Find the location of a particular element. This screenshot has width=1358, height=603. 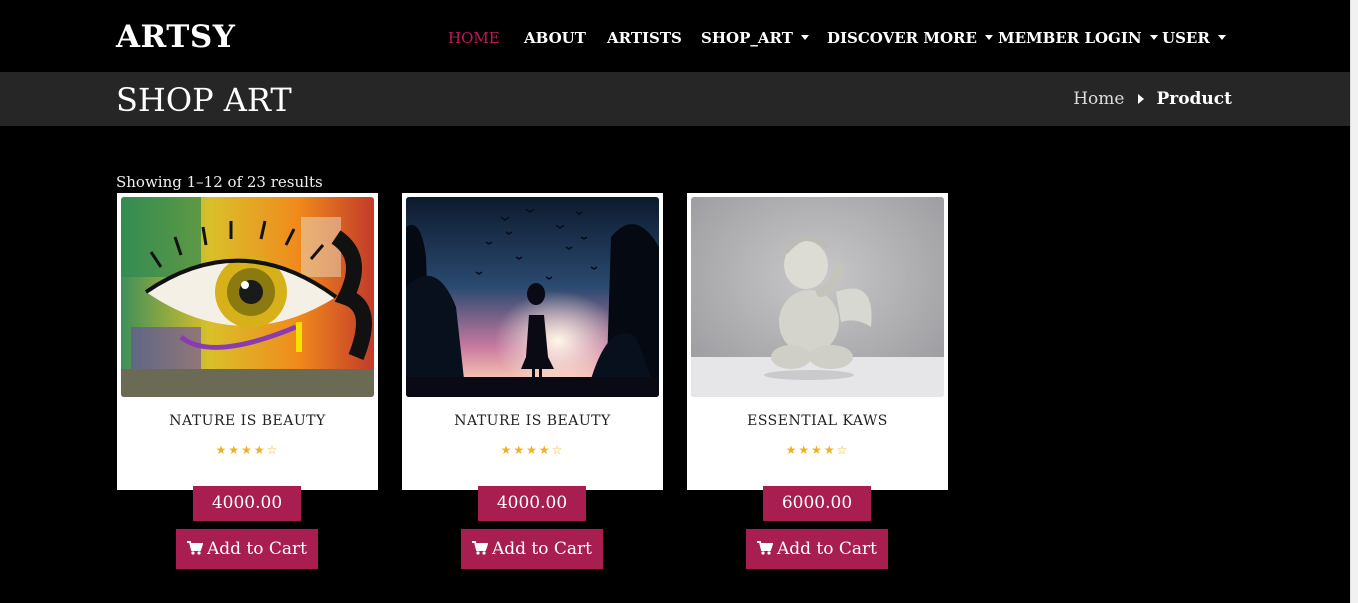

nav-artists: ARTISTS is located at coordinates (644, 38).